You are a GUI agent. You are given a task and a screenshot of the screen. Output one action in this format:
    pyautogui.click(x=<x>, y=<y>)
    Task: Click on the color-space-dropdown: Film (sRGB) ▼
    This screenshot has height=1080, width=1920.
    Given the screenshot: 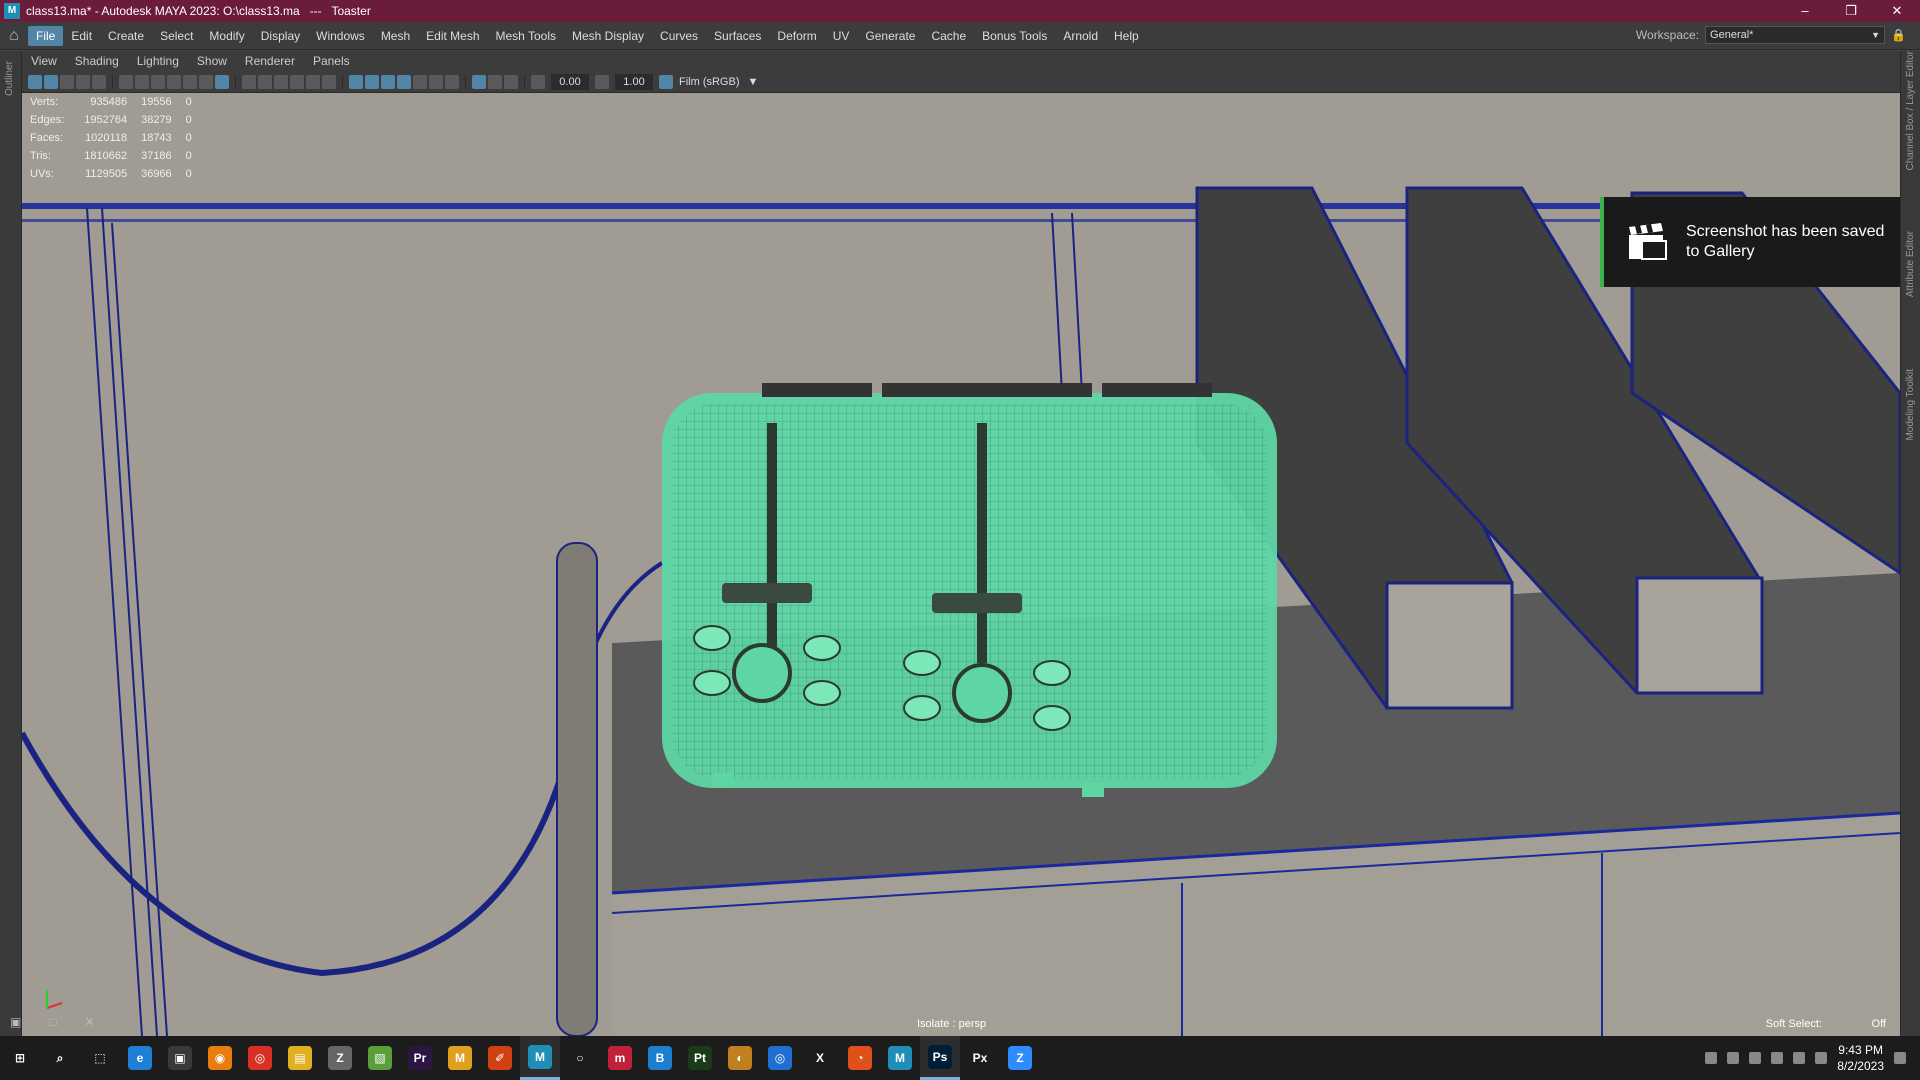 What is the action you would take?
    pyautogui.click(x=719, y=81)
    